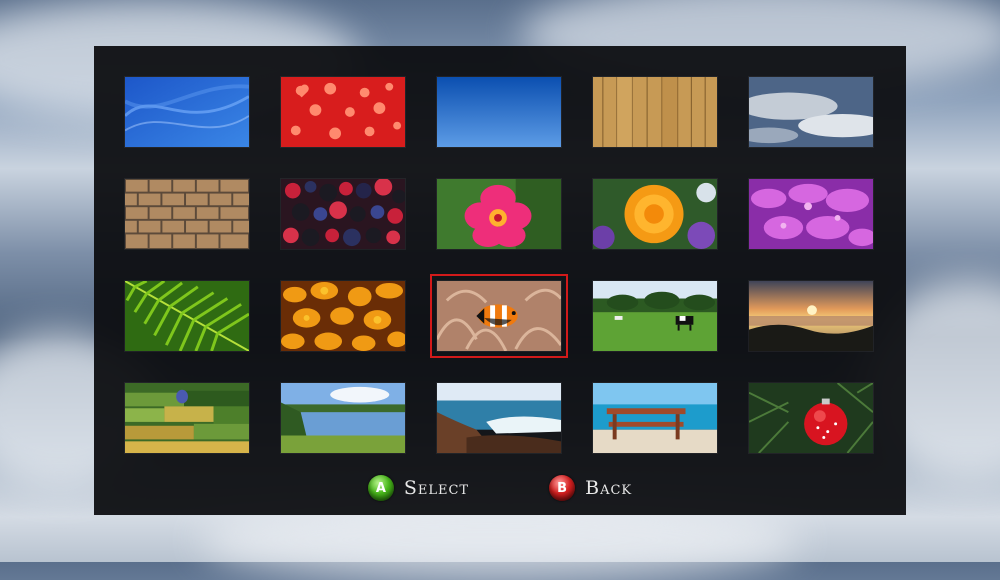 The image size is (1000, 580). Describe the element at coordinates (343, 316) in the screenshot. I see `wallpaper-tile-autumn-leaves` at that location.